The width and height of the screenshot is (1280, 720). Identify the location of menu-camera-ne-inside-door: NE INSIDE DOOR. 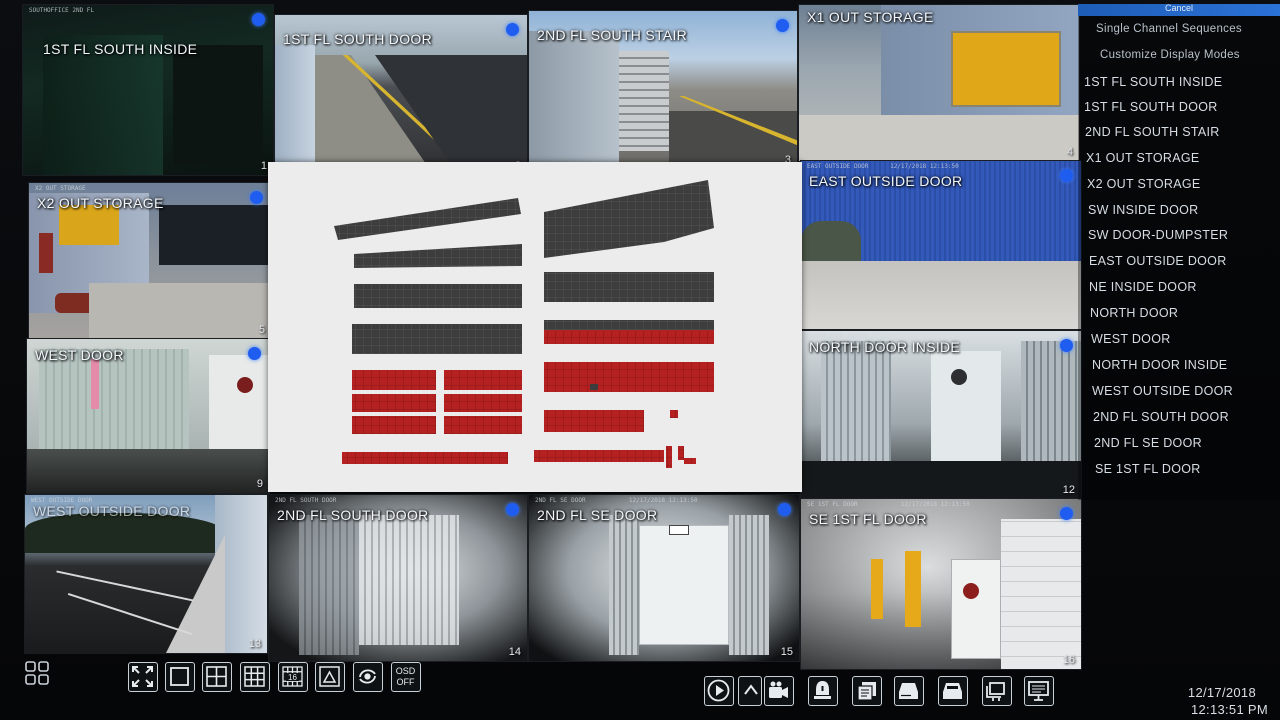
(1143, 287).